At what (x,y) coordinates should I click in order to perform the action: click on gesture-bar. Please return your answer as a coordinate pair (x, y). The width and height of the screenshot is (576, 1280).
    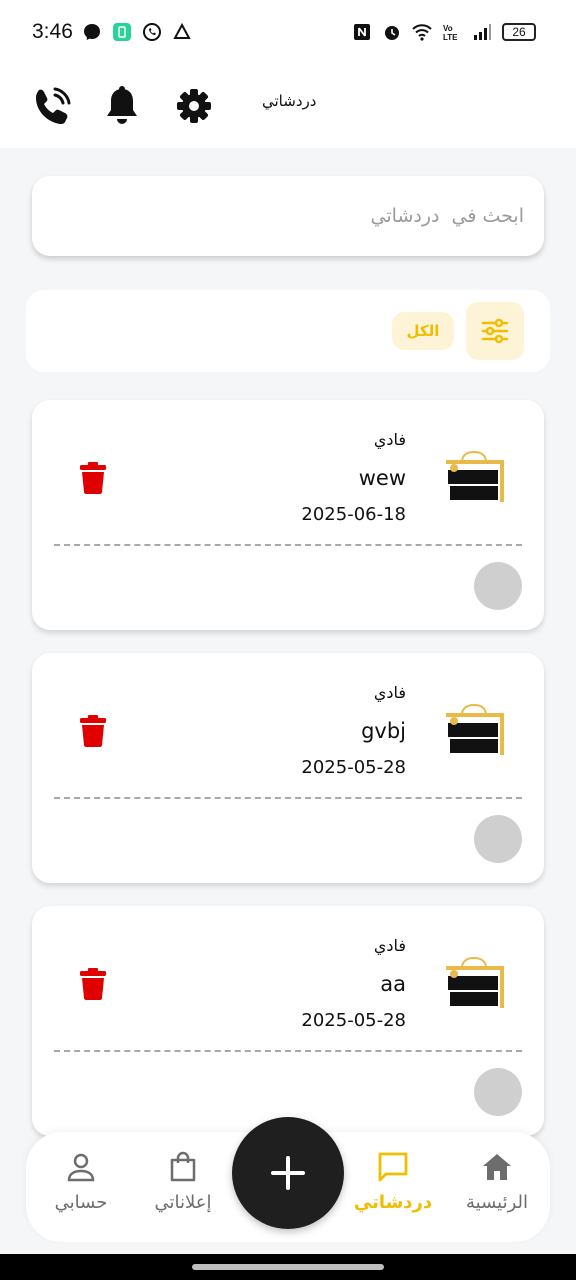
    Looking at the image, I should click on (288, 1267).